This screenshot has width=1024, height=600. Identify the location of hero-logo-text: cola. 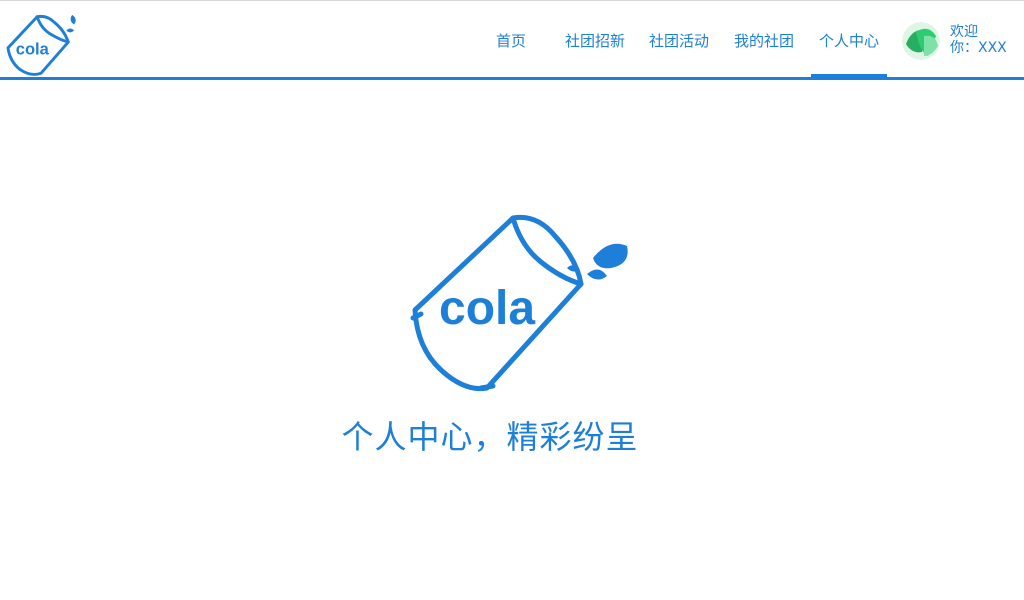
(487, 308).